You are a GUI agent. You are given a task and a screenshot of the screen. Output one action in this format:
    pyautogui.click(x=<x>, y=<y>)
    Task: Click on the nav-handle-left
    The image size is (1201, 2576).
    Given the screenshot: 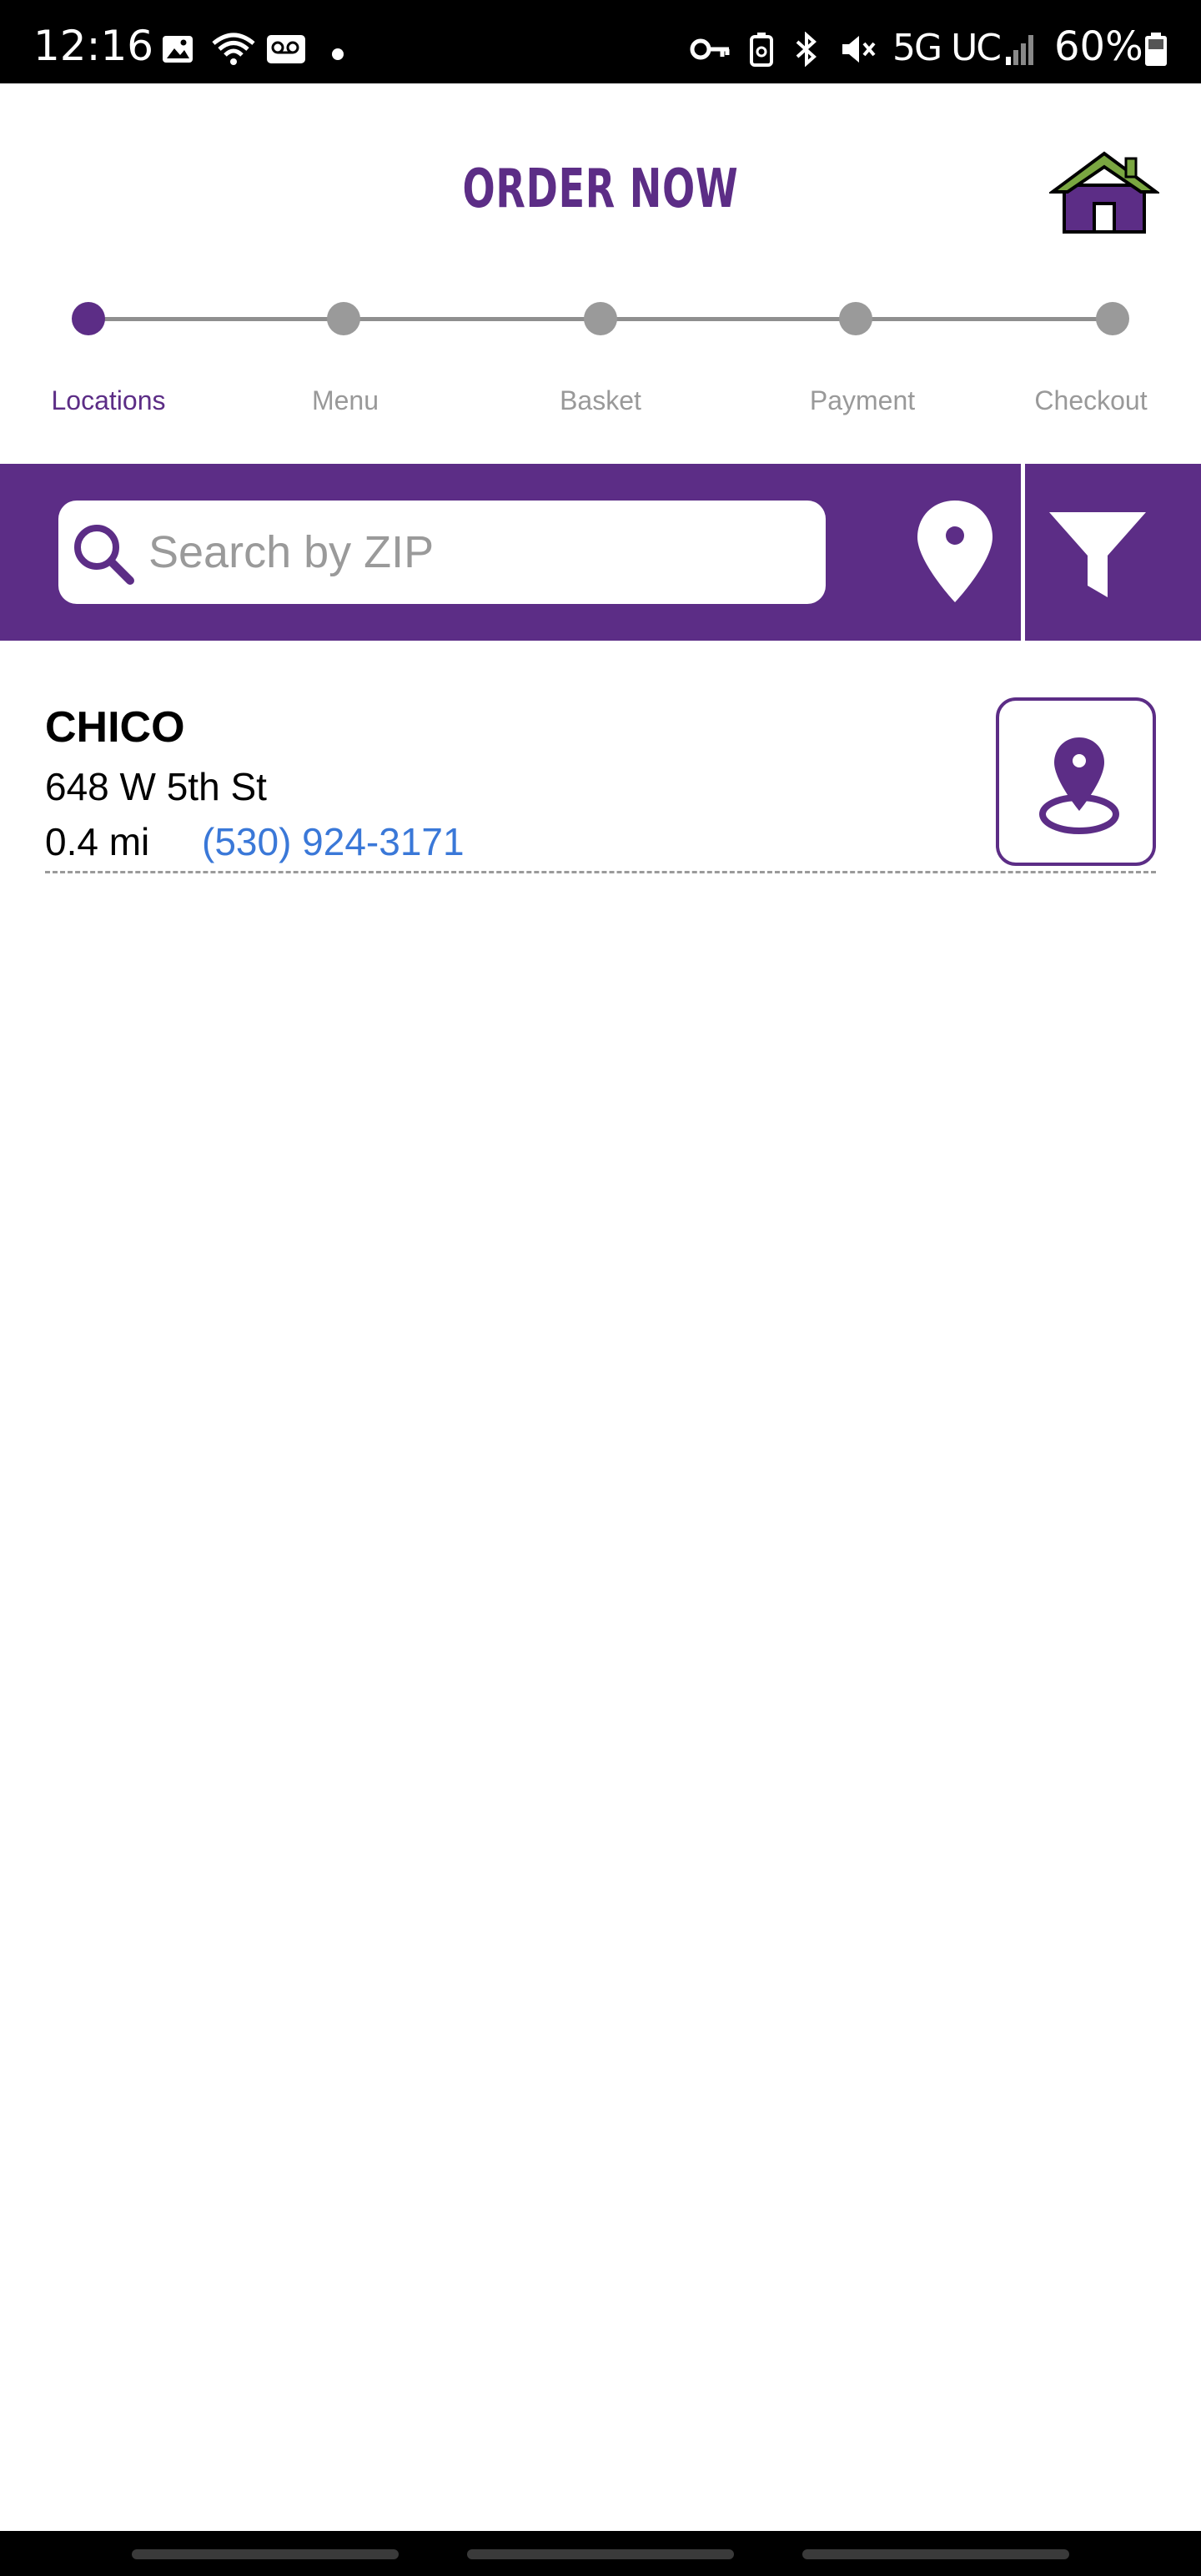 What is the action you would take?
    pyautogui.click(x=265, y=2554)
    